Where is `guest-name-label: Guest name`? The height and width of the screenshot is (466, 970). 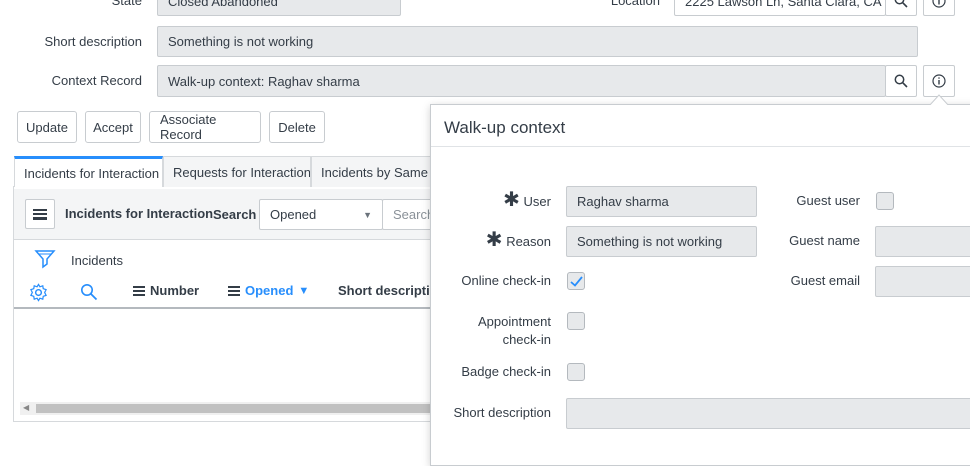
guest-name-label: Guest name is located at coordinates (824, 240).